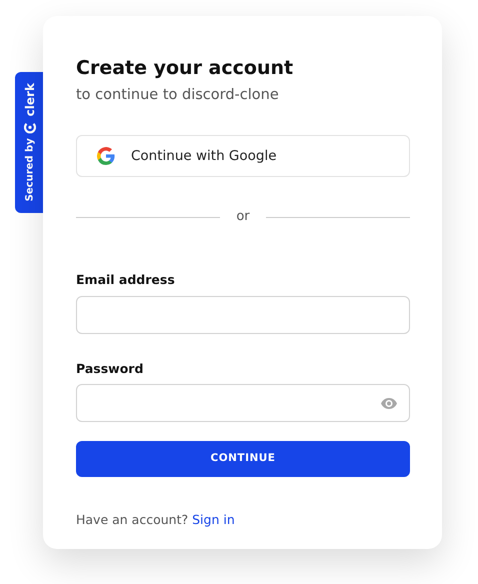 This screenshot has height=584, width=478. Describe the element at coordinates (213, 520) in the screenshot. I see `sign-in-link: Sign in` at that location.